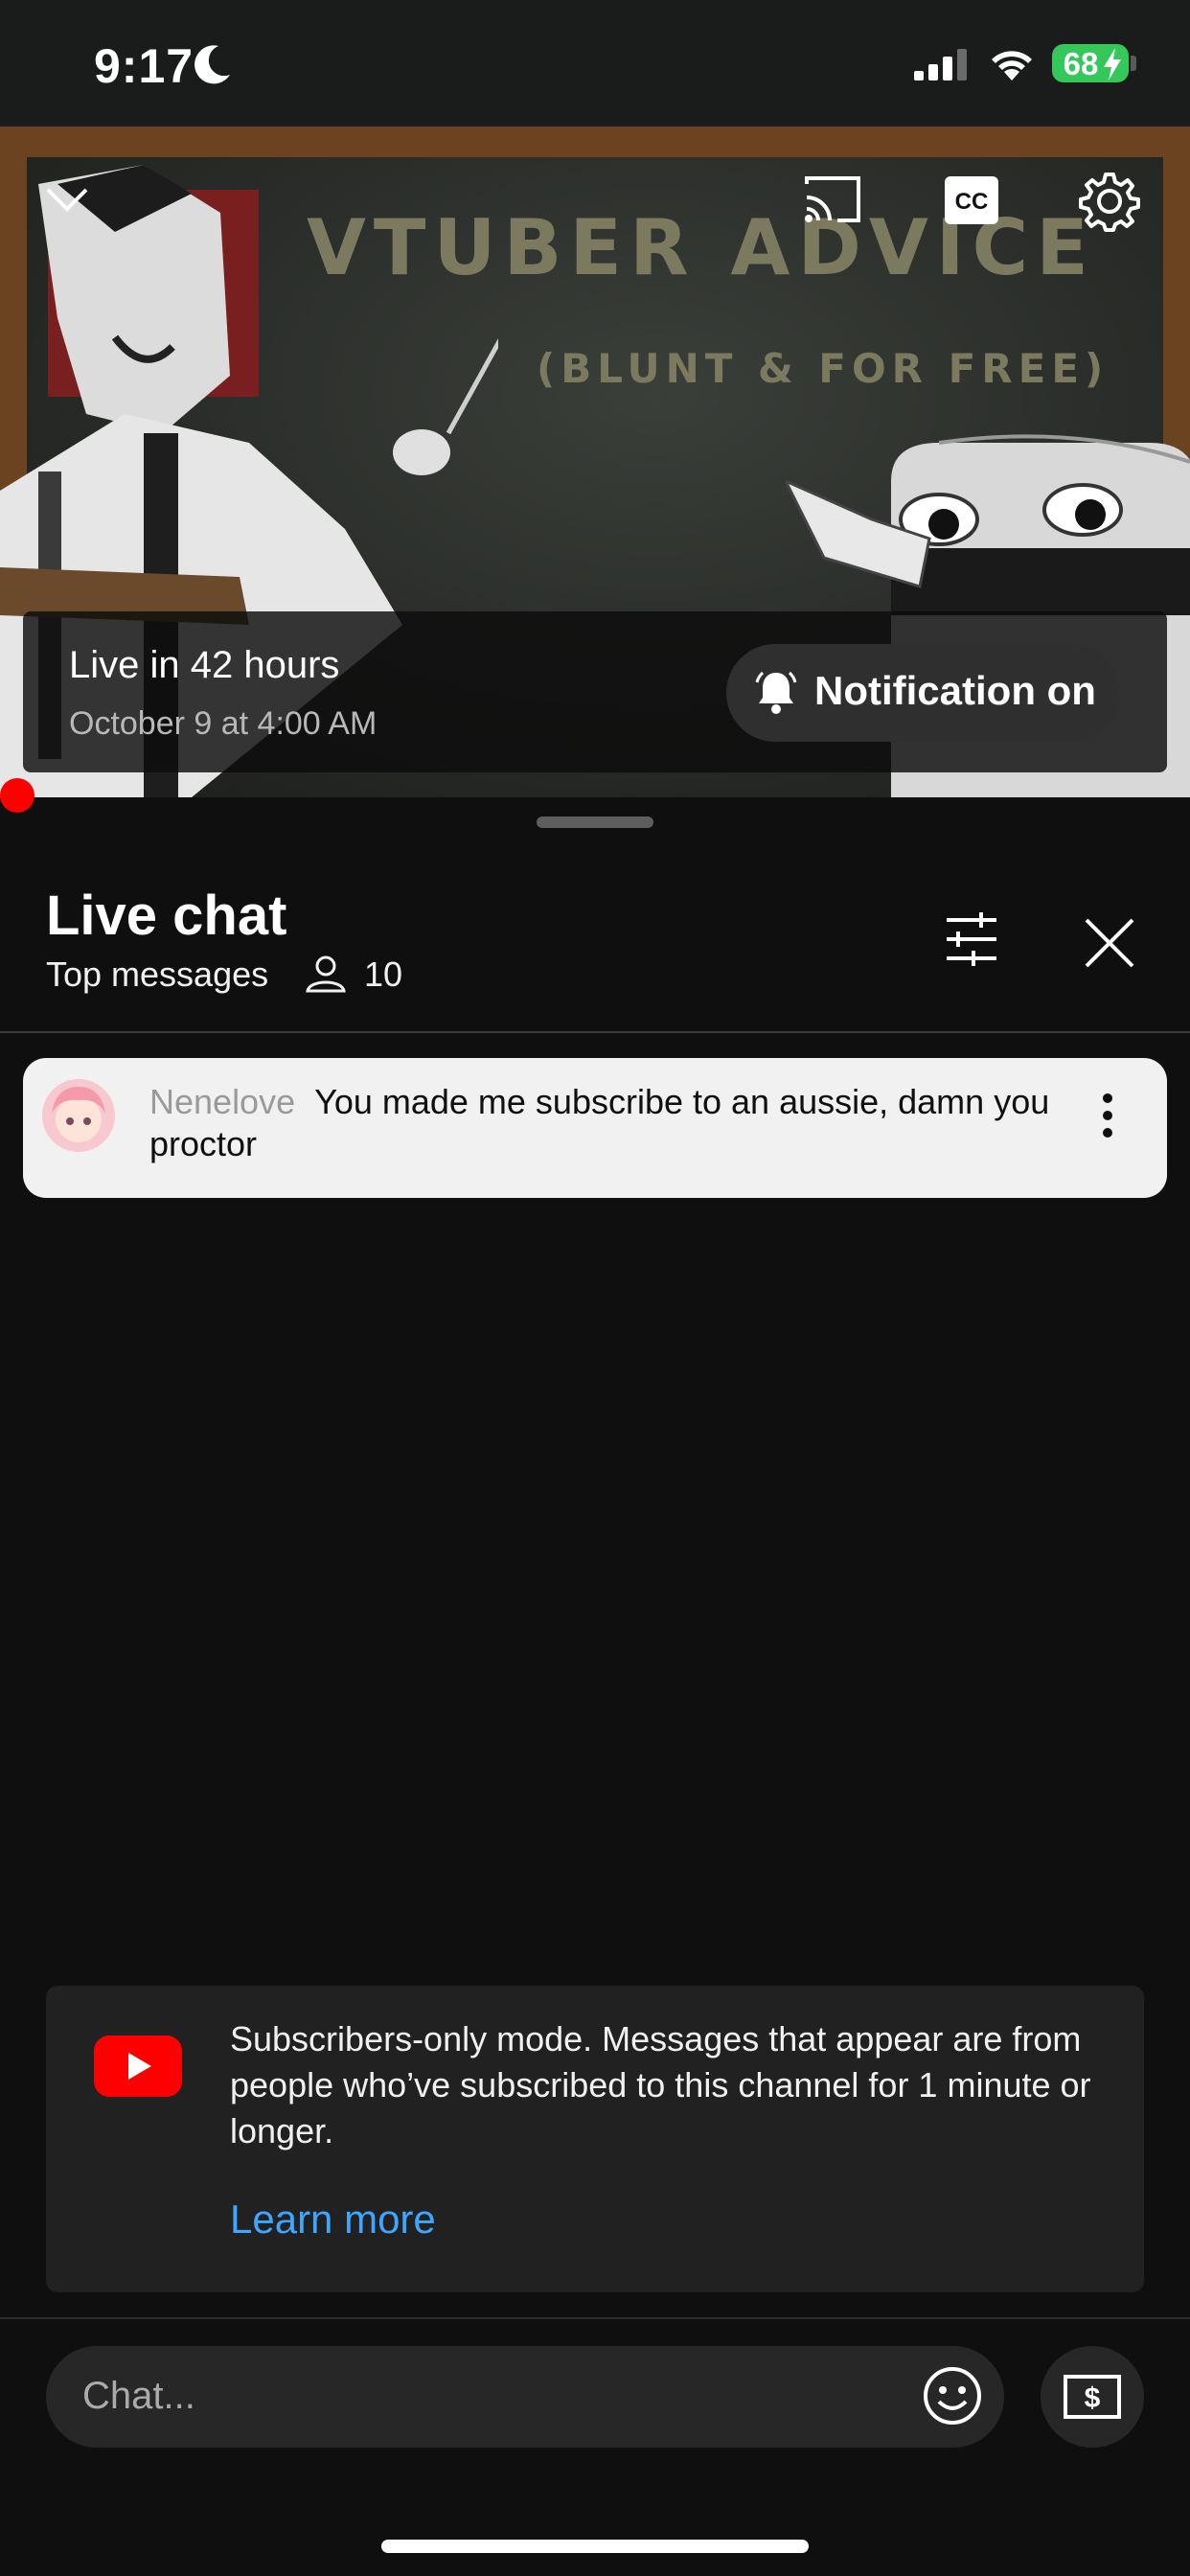  What do you see at coordinates (952, 2395) in the screenshot?
I see `emoji-icon` at bounding box center [952, 2395].